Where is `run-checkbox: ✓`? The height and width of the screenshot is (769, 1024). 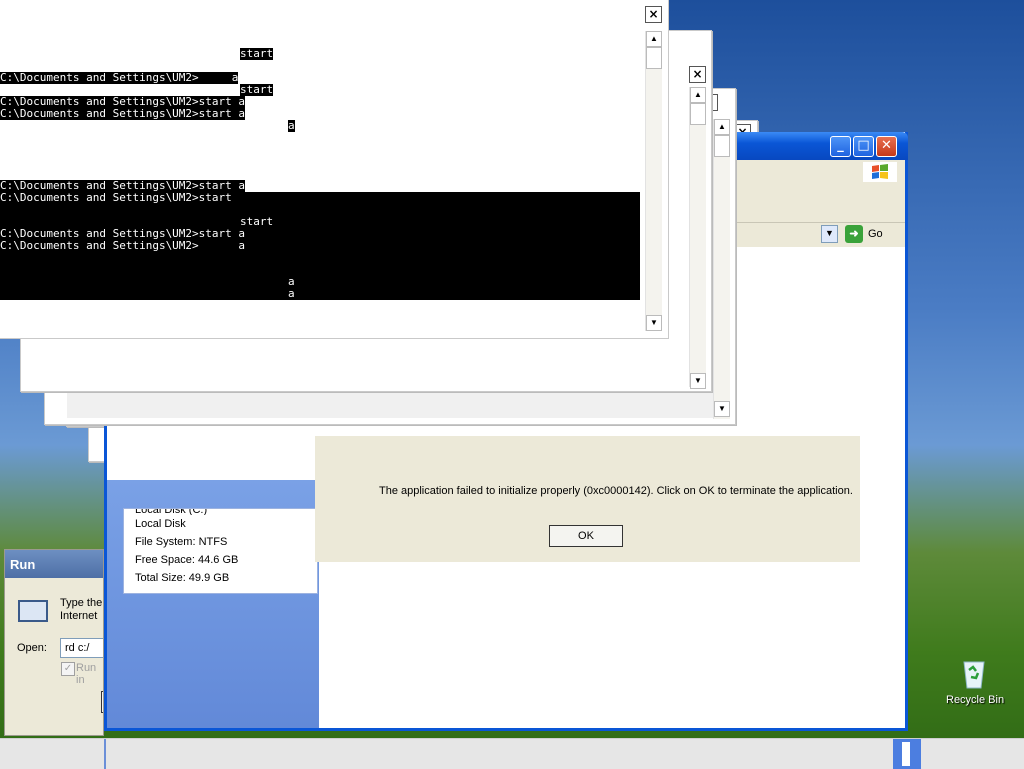 run-checkbox: ✓ is located at coordinates (68, 669).